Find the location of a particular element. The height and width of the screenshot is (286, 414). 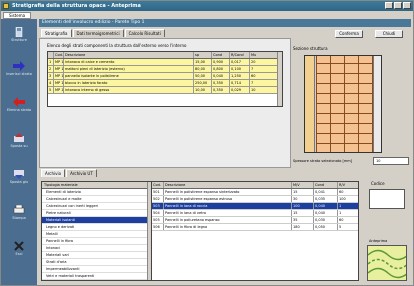

list-item: Intonaci is located at coordinates (97, 248).